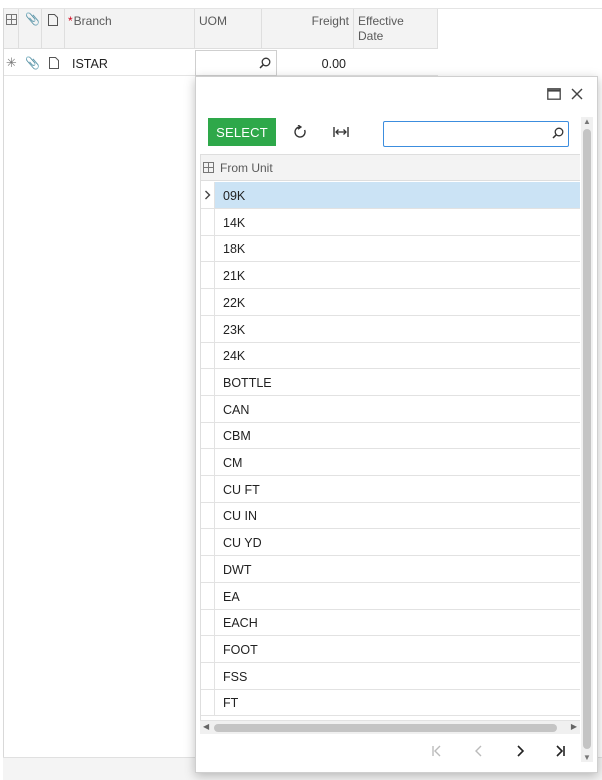 The image size is (602, 780). I want to click on search-field, so click(476, 134).